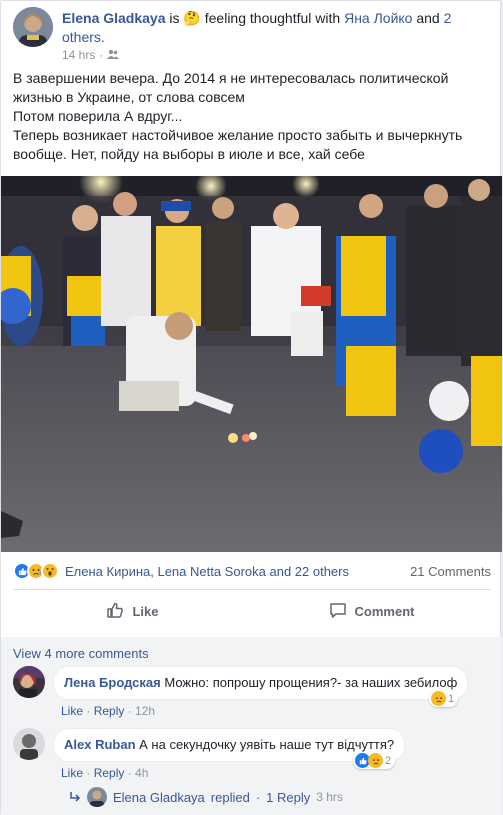  Describe the element at coordinates (100, 744) in the screenshot. I see `commenter-name-link: Alex Ruban` at that location.